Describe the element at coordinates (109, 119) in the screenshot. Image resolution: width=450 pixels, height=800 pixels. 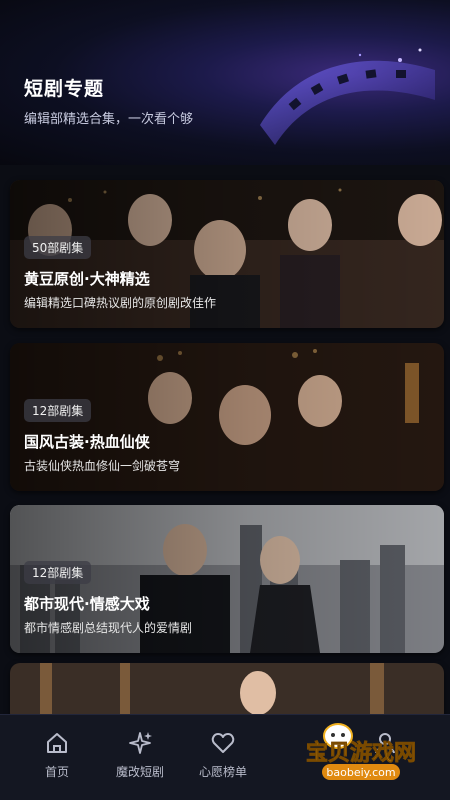
I see `page-subtitle: 编辑部精选合集，一次看个够` at that location.